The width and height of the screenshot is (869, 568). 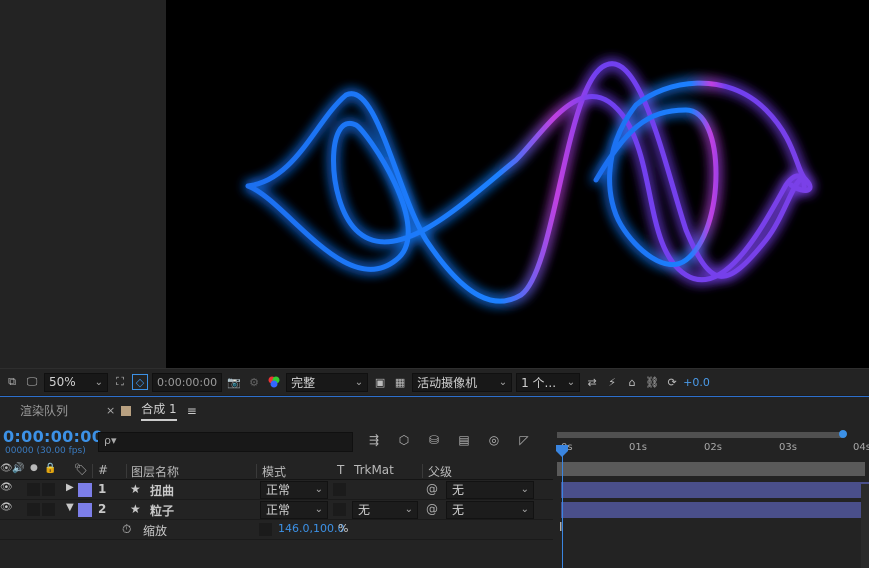 What do you see at coordinates (76, 382) in the screenshot?
I see `zoom-dropdown: 50% ⌄` at bounding box center [76, 382].